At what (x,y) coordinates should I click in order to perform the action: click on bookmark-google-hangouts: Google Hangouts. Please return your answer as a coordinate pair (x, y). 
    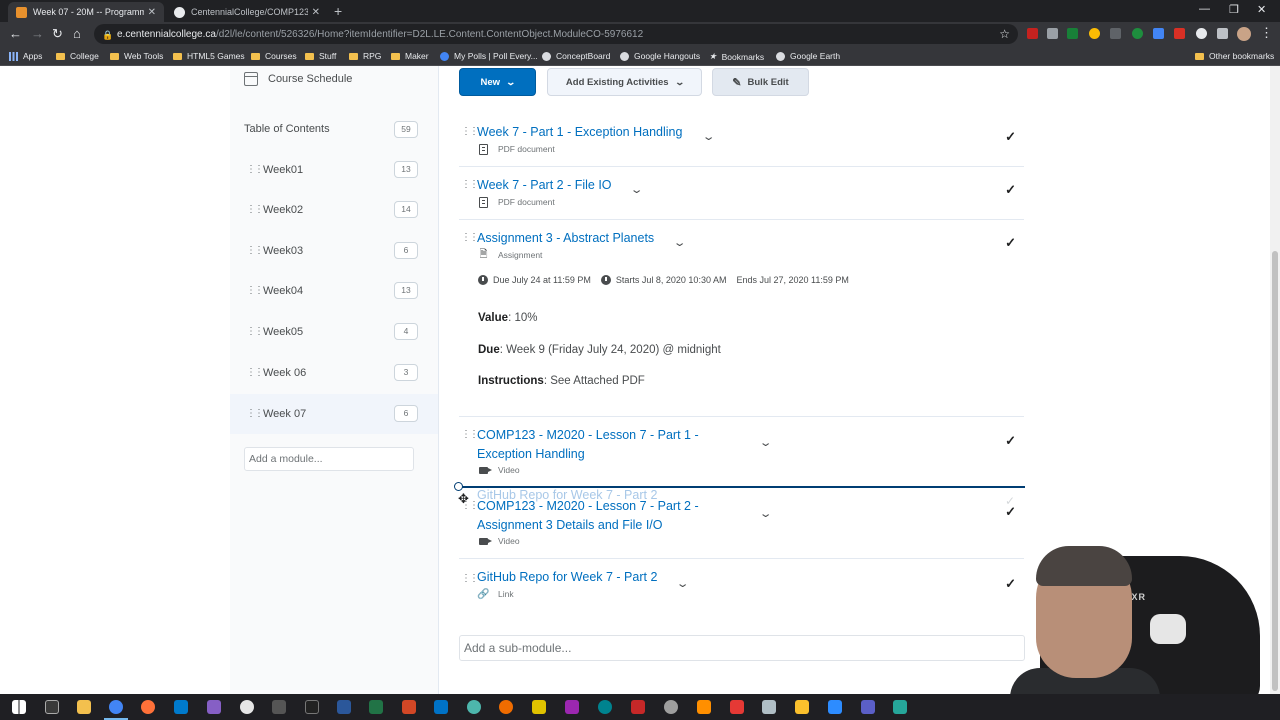
    Looking at the image, I should click on (660, 56).